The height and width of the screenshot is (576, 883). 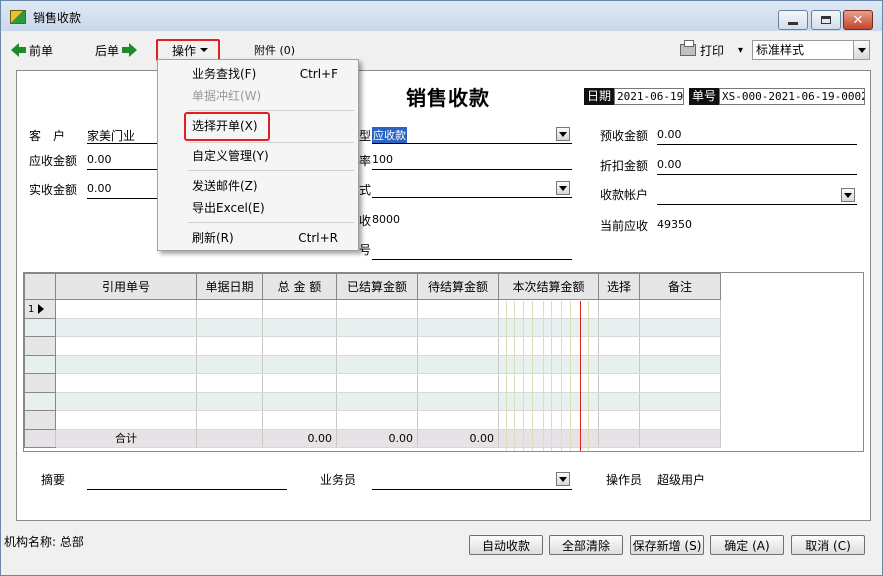 What do you see at coordinates (858, 20) in the screenshot?
I see `close-button: ✕` at bounding box center [858, 20].